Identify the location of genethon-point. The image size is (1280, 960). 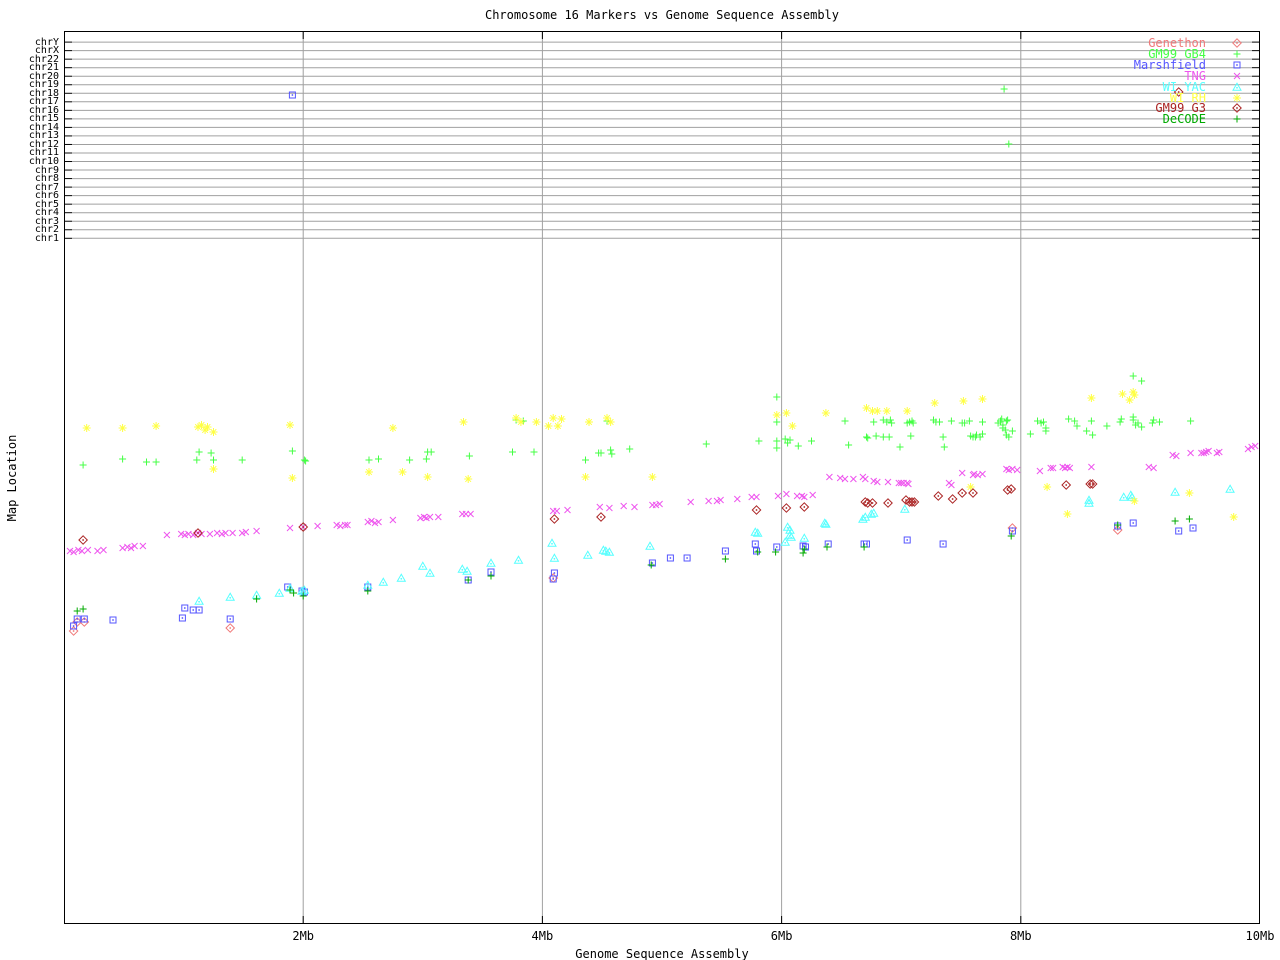
(230, 628).